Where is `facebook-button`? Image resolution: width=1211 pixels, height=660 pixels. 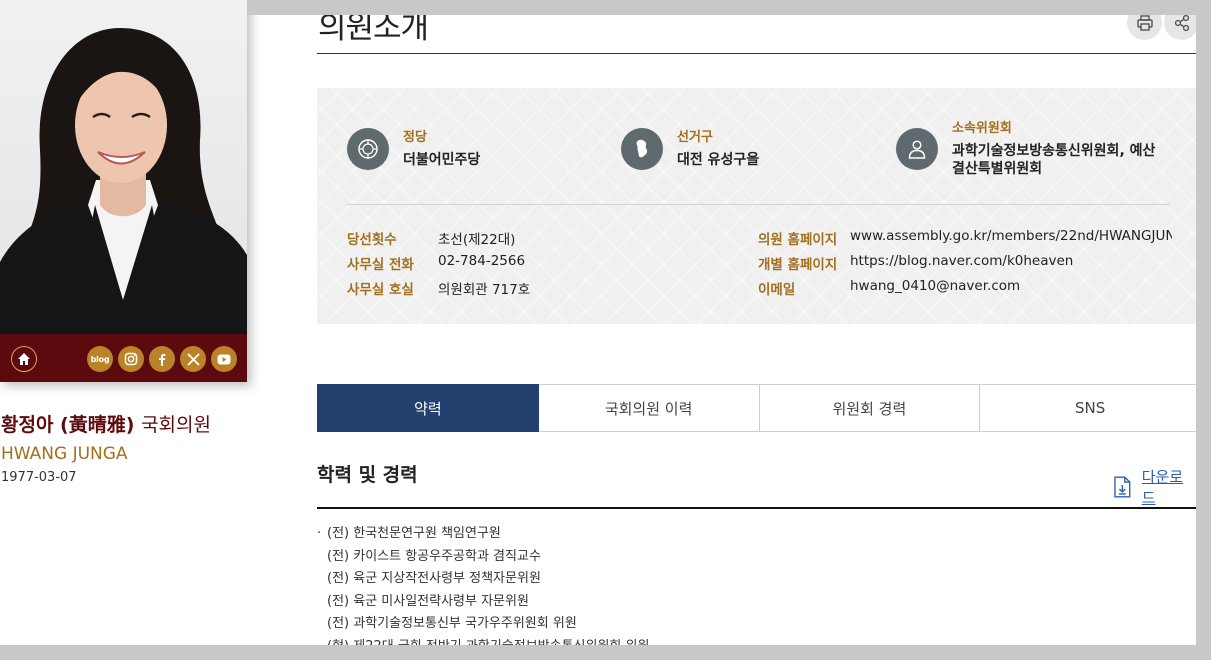
facebook-button is located at coordinates (162, 359).